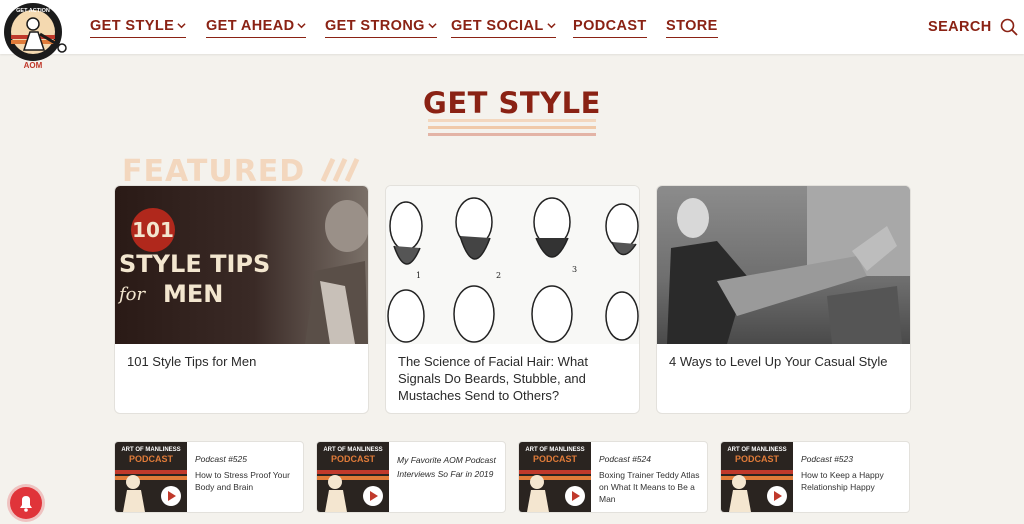 This screenshot has height=524, width=1024. Describe the element at coordinates (852, 481) in the screenshot. I see `podcast-title: How to Keep a Happy Relationship Happy` at that location.